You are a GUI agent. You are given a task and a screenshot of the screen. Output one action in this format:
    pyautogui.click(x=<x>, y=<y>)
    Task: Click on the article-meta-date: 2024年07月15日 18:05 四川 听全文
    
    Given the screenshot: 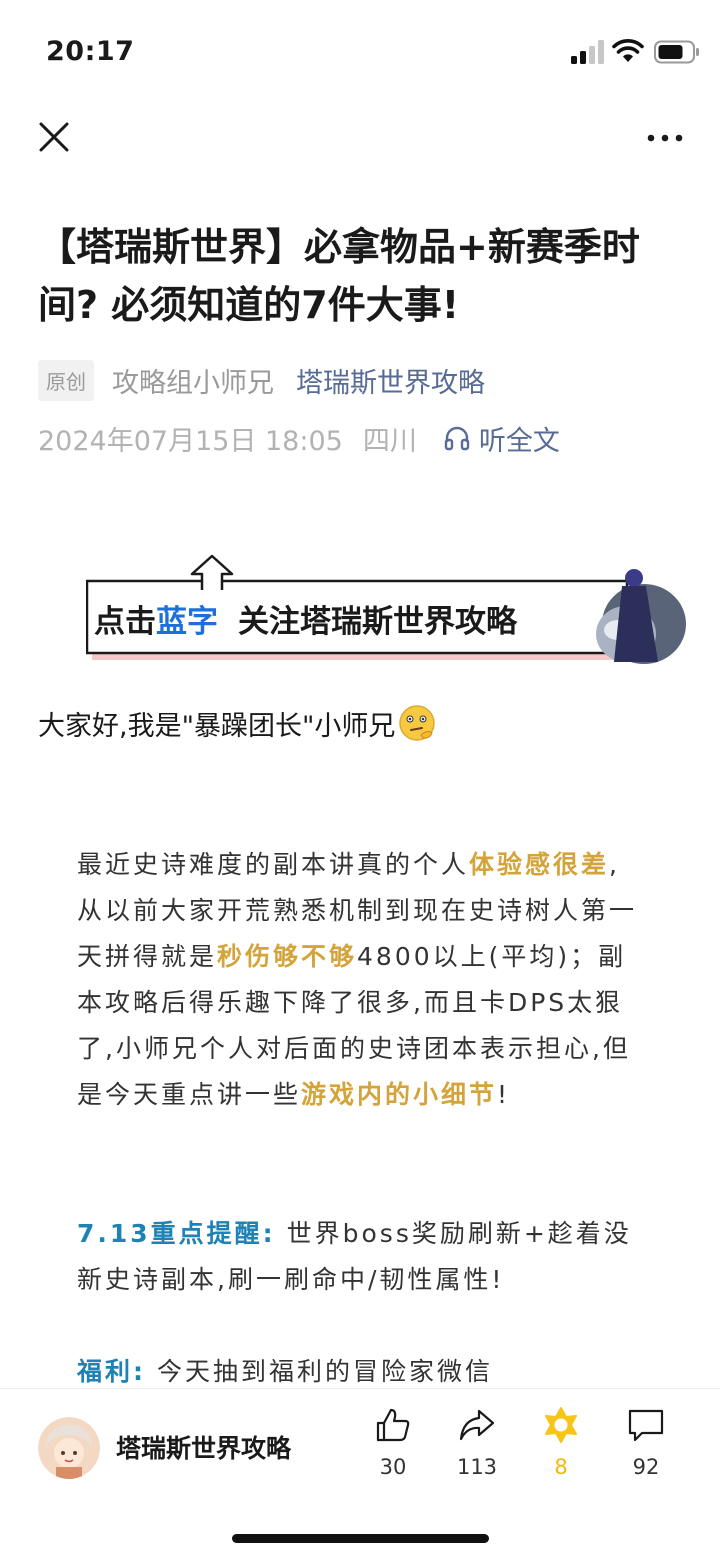 What is the action you would take?
    pyautogui.click(x=299, y=438)
    